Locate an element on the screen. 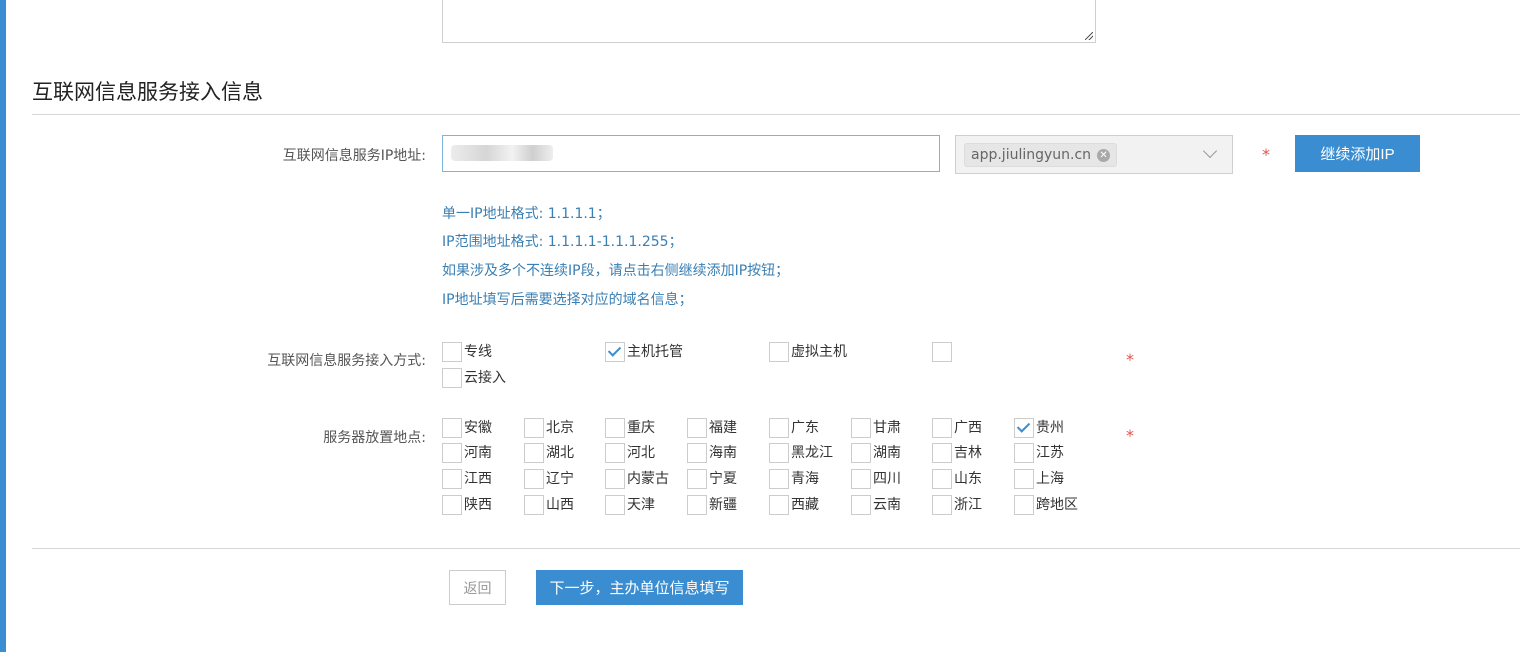 The height and width of the screenshot is (652, 1520). location-option-label: 跨地区 is located at coordinates (1057, 505).